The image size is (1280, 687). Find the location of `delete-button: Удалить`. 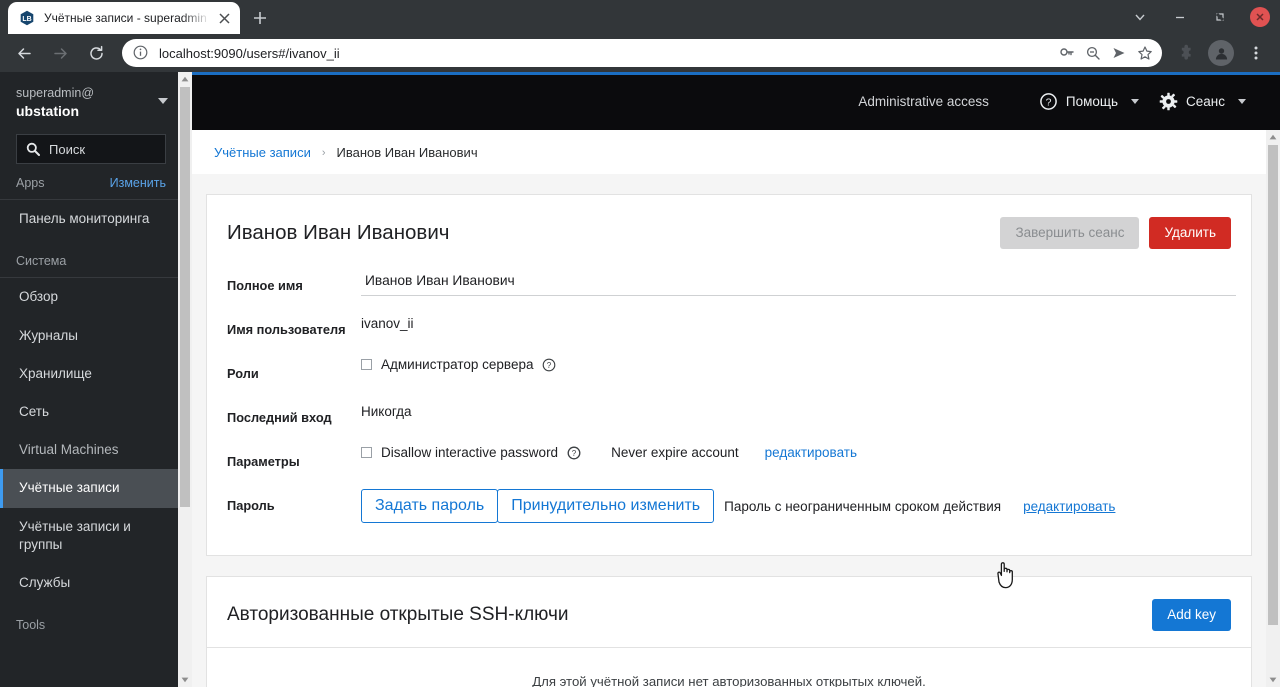

delete-button: Удалить is located at coordinates (1190, 233).